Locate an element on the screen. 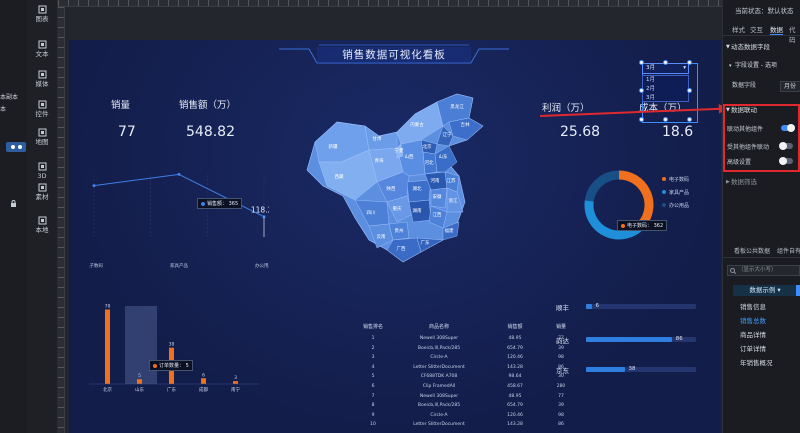  hbar-value: 6 is located at coordinates (597, 306).